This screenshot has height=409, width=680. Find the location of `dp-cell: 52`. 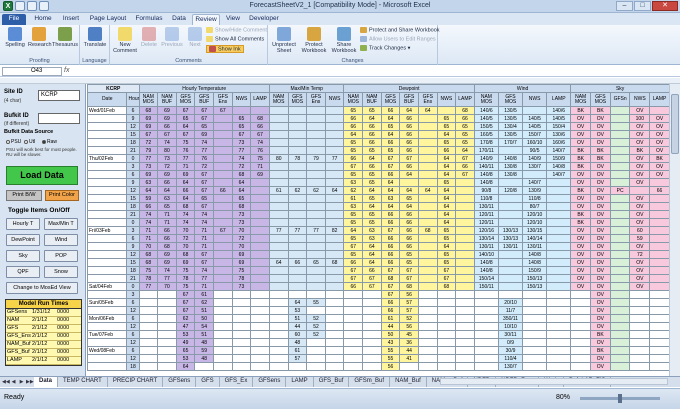

dp-cell: 52 is located at coordinates (409, 318).